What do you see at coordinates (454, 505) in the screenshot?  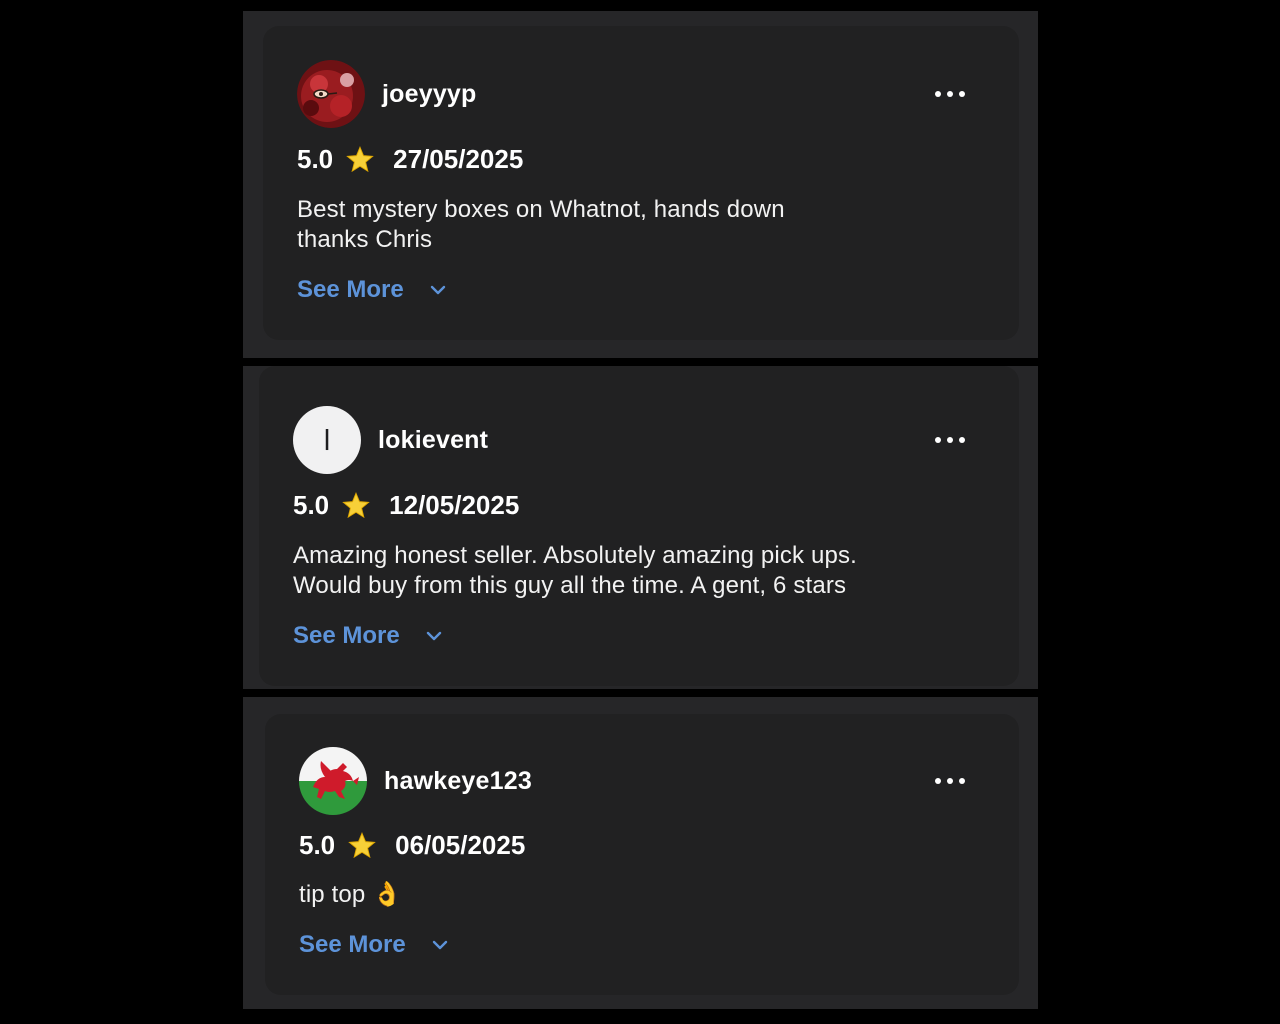 I see `review-date: 12/05/2025` at bounding box center [454, 505].